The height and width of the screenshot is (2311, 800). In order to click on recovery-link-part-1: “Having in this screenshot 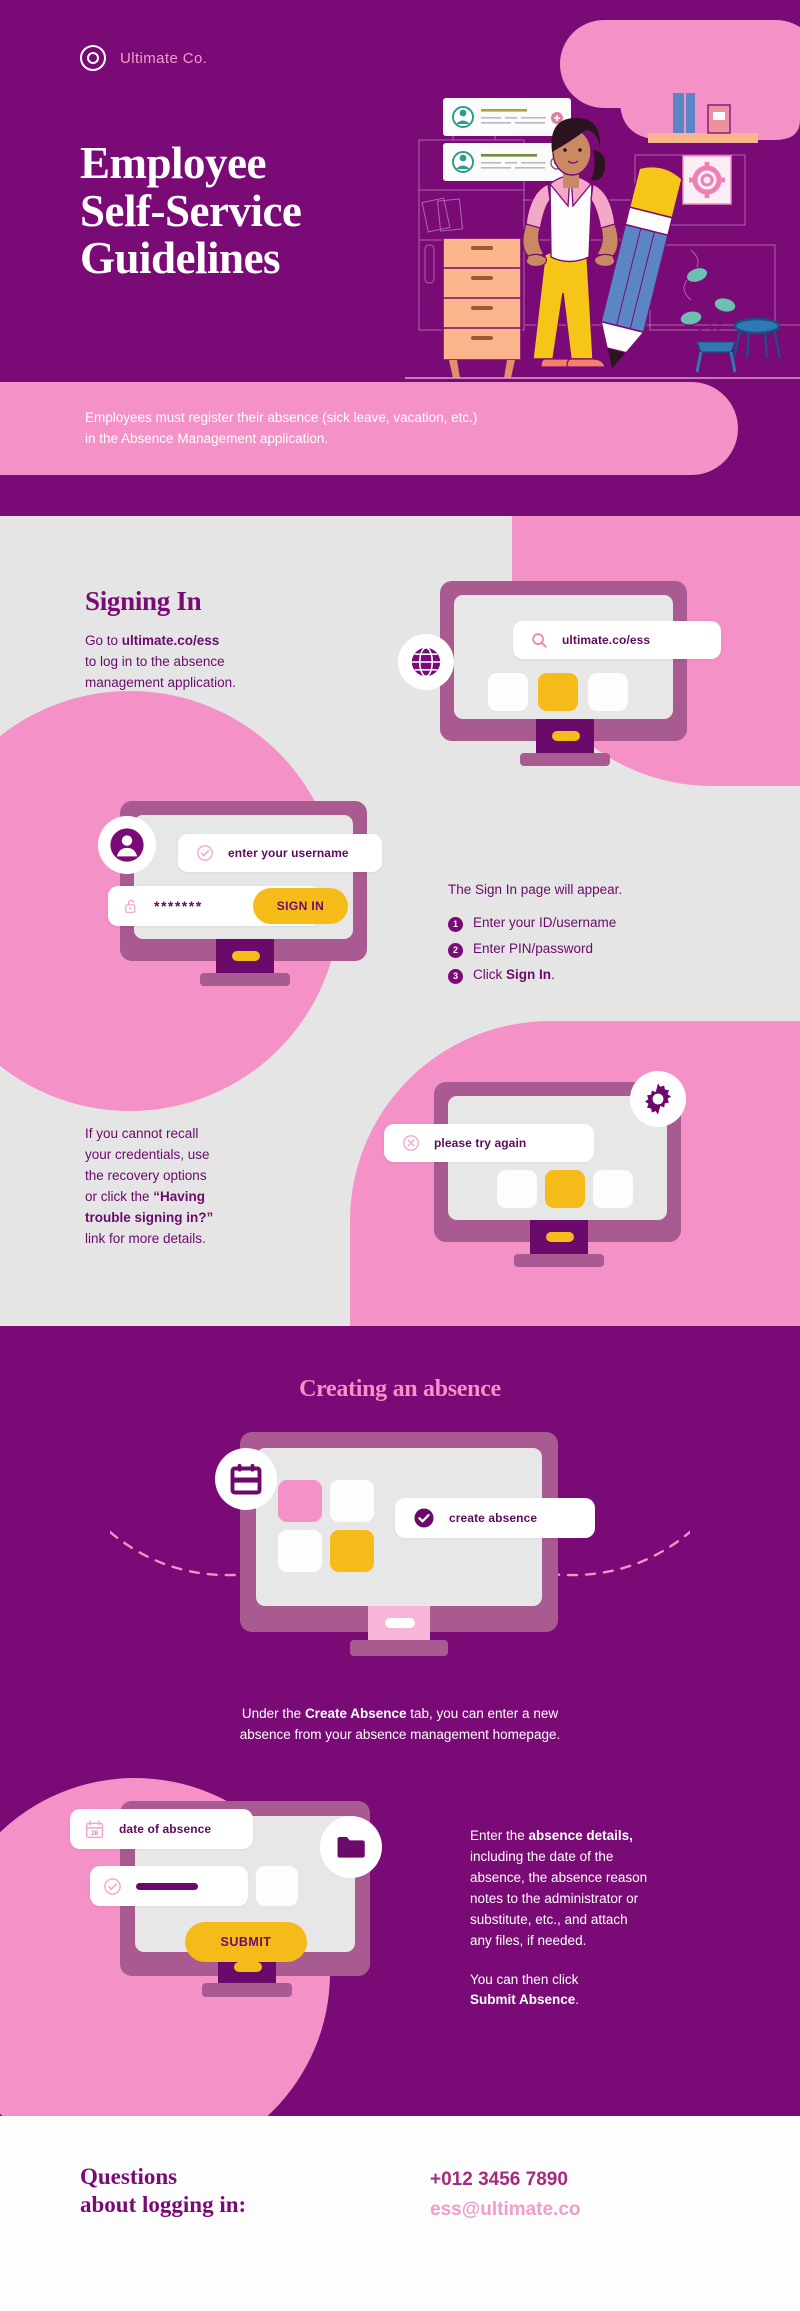, I will do `click(179, 1196)`.